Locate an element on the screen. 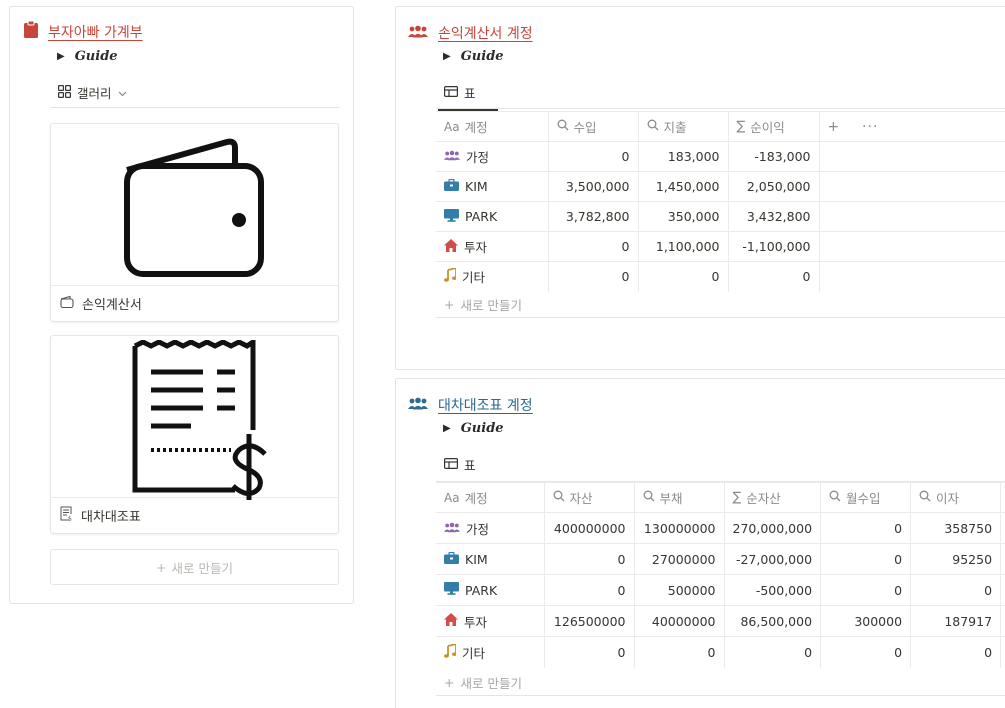 Image resolution: width=1005 pixels, height=708 pixels. table-row: 가정 400000000 130000000 270,000,000 0 358750 is located at coordinates (720, 528).